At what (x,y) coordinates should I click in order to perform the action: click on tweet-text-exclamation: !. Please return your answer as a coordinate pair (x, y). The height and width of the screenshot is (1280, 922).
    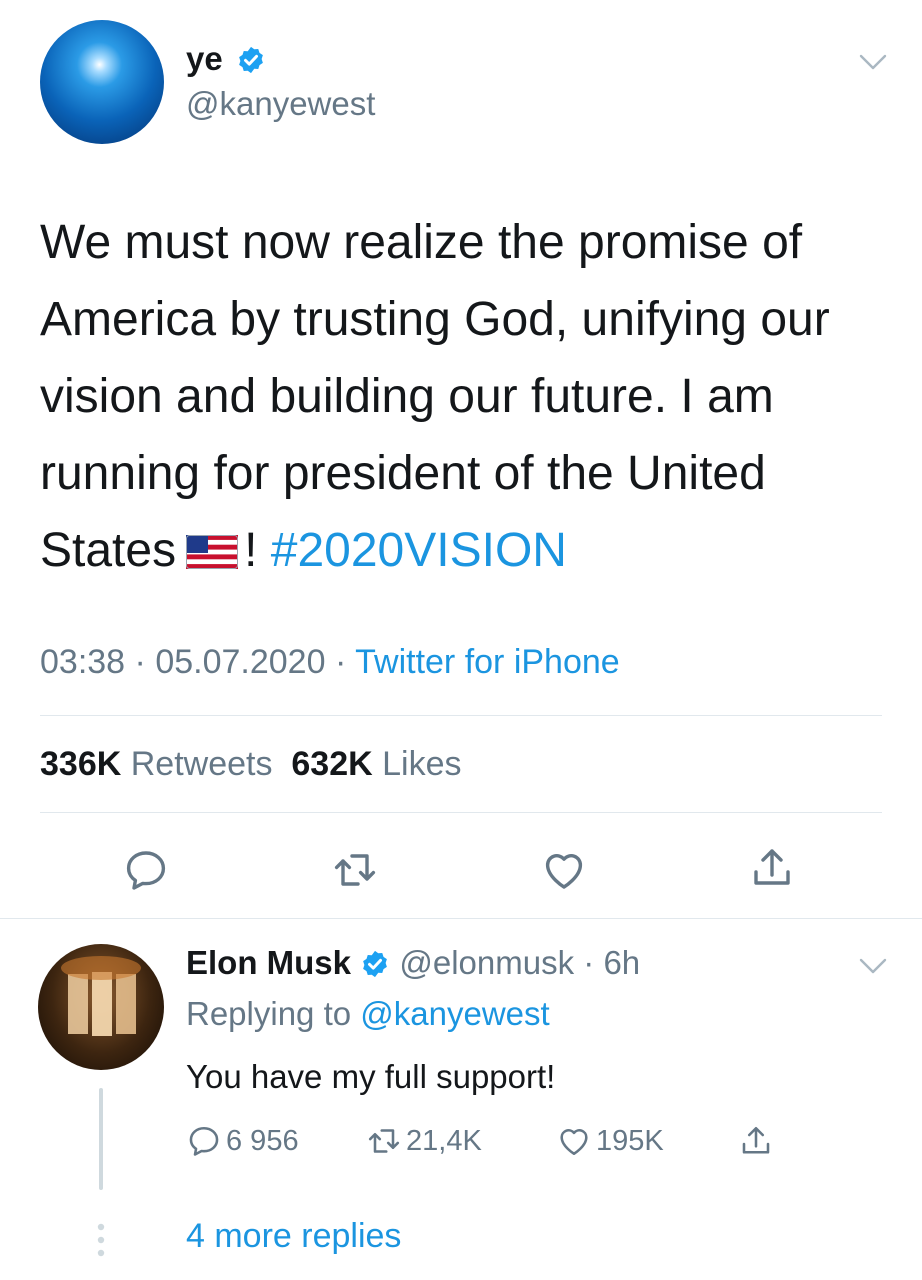
    Looking at the image, I should click on (251, 550).